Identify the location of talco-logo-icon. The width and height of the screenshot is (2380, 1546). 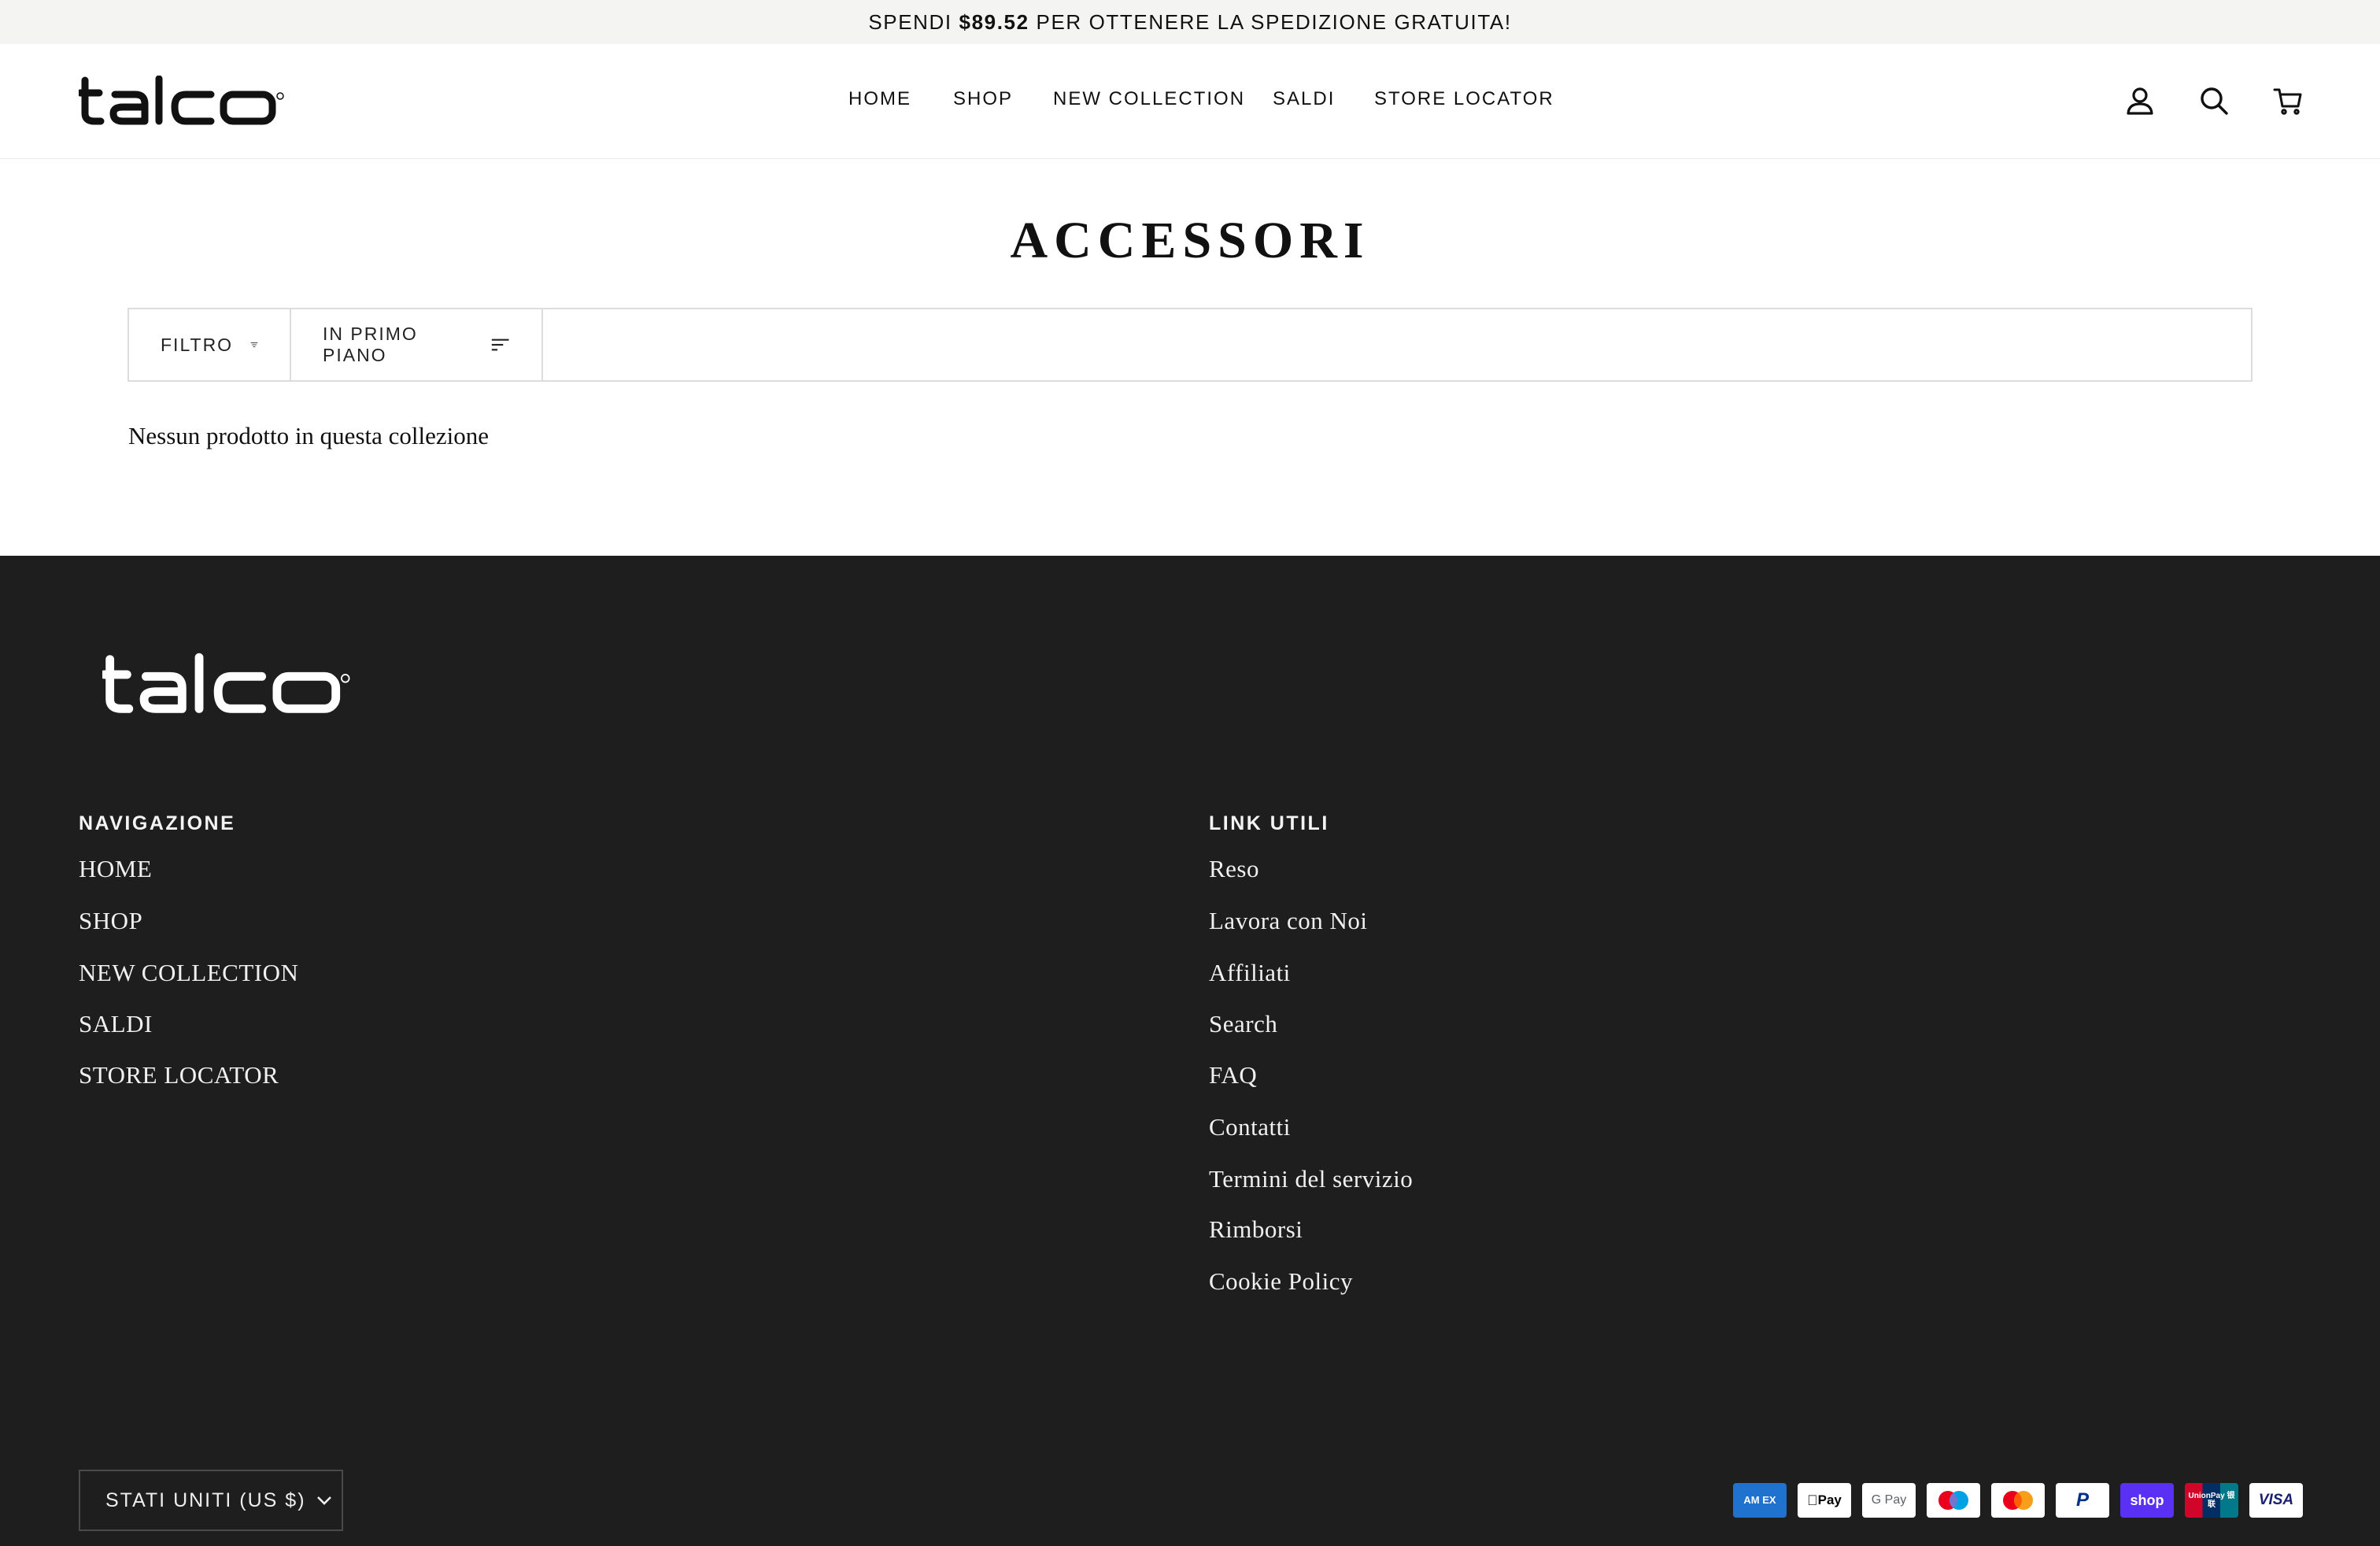
(180, 100).